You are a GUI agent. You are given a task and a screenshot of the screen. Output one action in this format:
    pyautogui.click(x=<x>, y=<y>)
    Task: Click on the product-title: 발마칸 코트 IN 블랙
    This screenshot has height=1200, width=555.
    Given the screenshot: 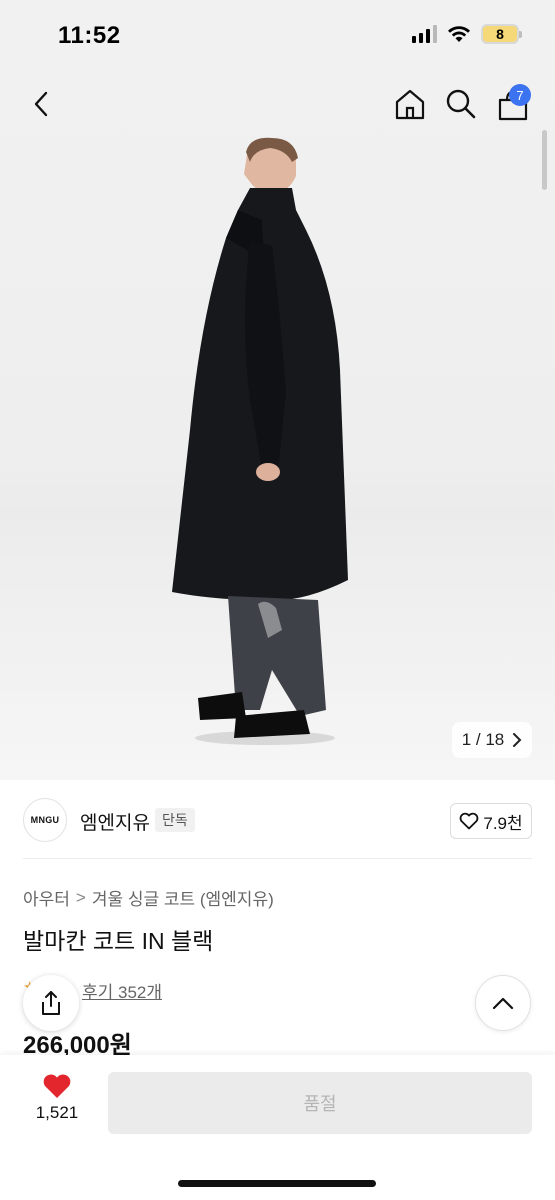 What is the action you would take?
    pyautogui.click(x=118, y=941)
    